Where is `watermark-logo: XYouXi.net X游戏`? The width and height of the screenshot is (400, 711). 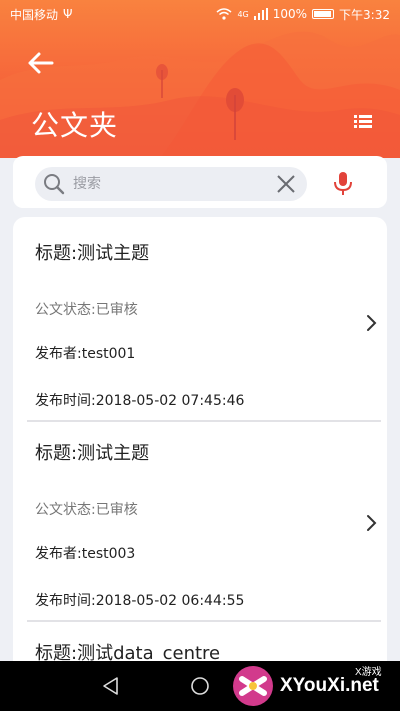
watermark-logo: XYouXi.net X游戏 is located at coordinates (313, 686).